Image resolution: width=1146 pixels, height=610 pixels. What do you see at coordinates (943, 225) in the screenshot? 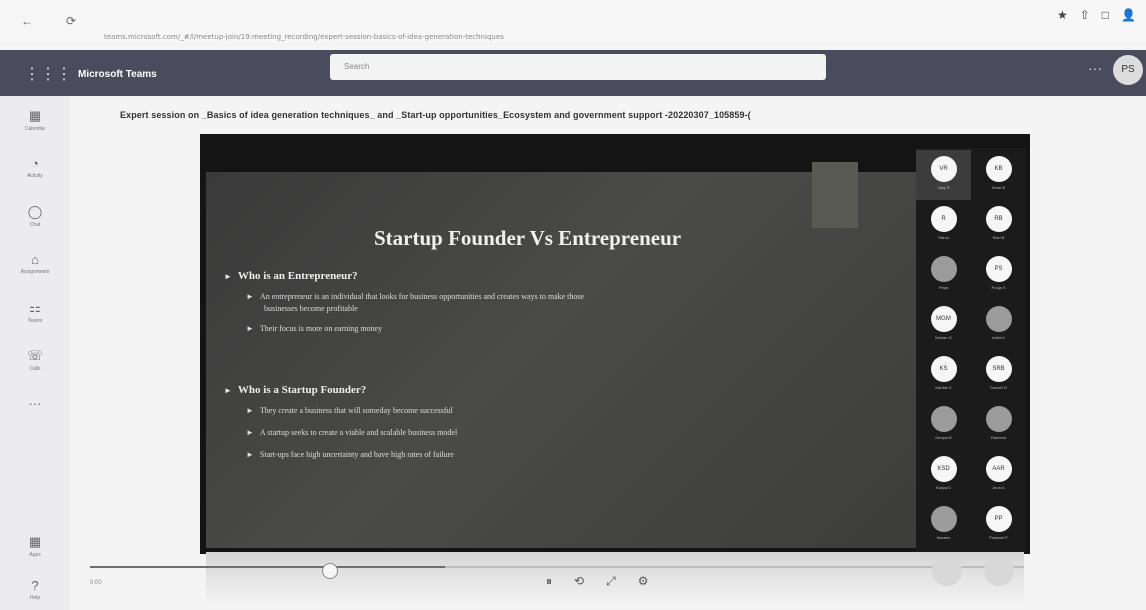
I see `participant-tile: R Rahul` at bounding box center [943, 225].